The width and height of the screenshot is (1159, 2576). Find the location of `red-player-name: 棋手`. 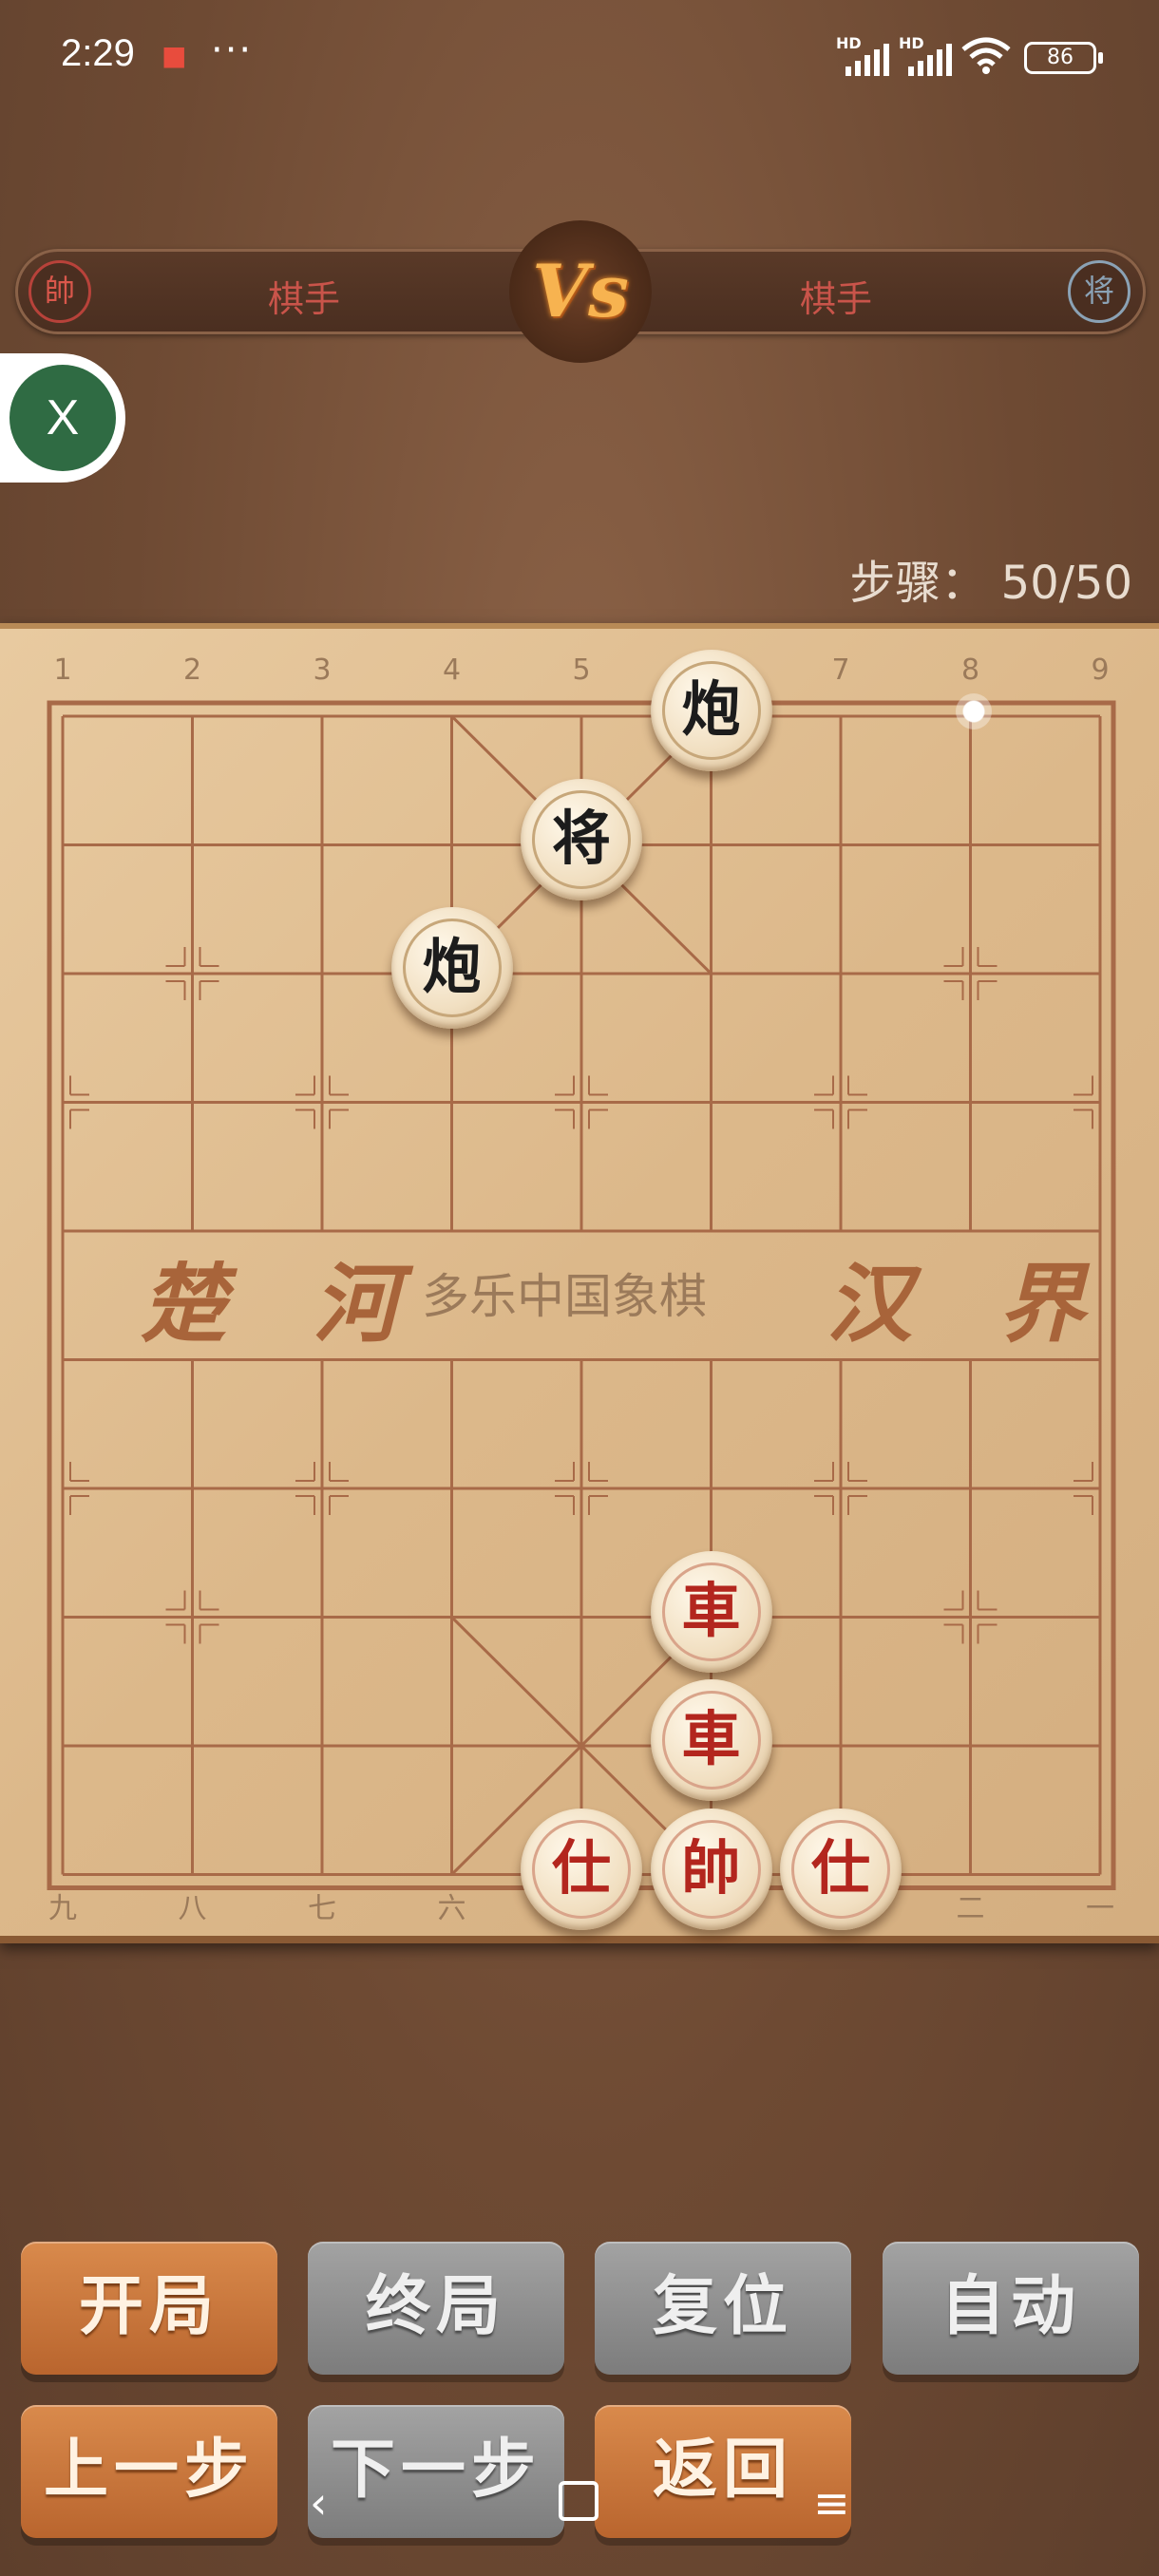

red-player-name: 棋手 is located at coordinates (304, 299).